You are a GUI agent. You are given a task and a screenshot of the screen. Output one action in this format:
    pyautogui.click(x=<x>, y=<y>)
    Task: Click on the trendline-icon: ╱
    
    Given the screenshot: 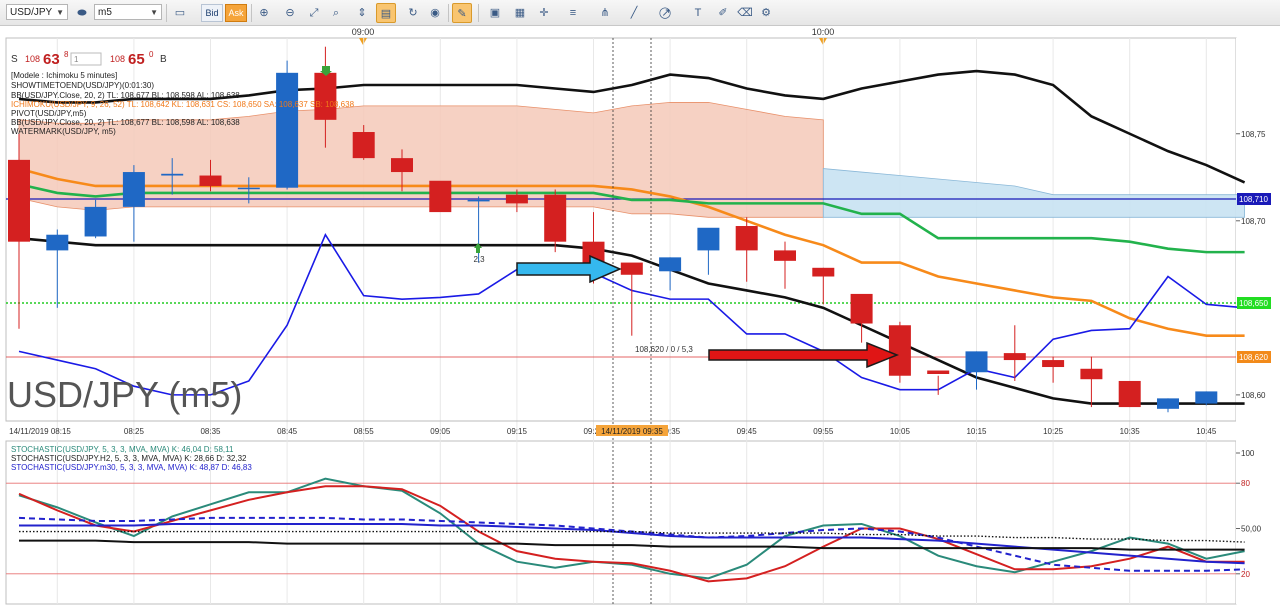 What is the action you would take?
    pyautogui.click(x=634, y=13)
    